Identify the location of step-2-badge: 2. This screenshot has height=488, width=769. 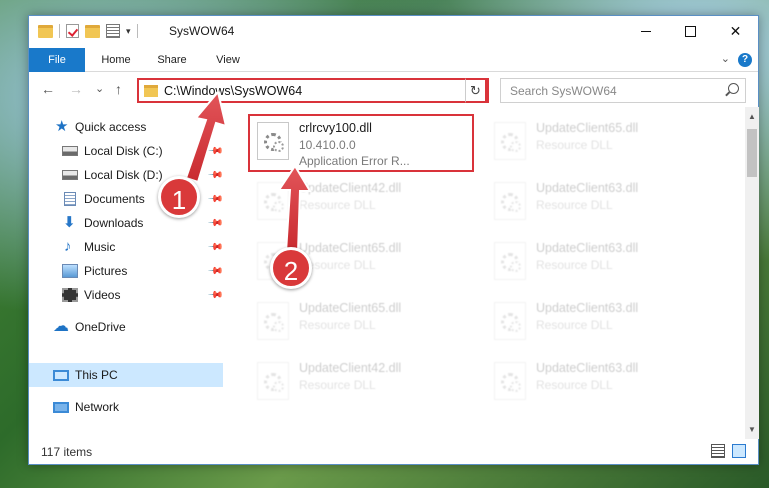
(291, 268).